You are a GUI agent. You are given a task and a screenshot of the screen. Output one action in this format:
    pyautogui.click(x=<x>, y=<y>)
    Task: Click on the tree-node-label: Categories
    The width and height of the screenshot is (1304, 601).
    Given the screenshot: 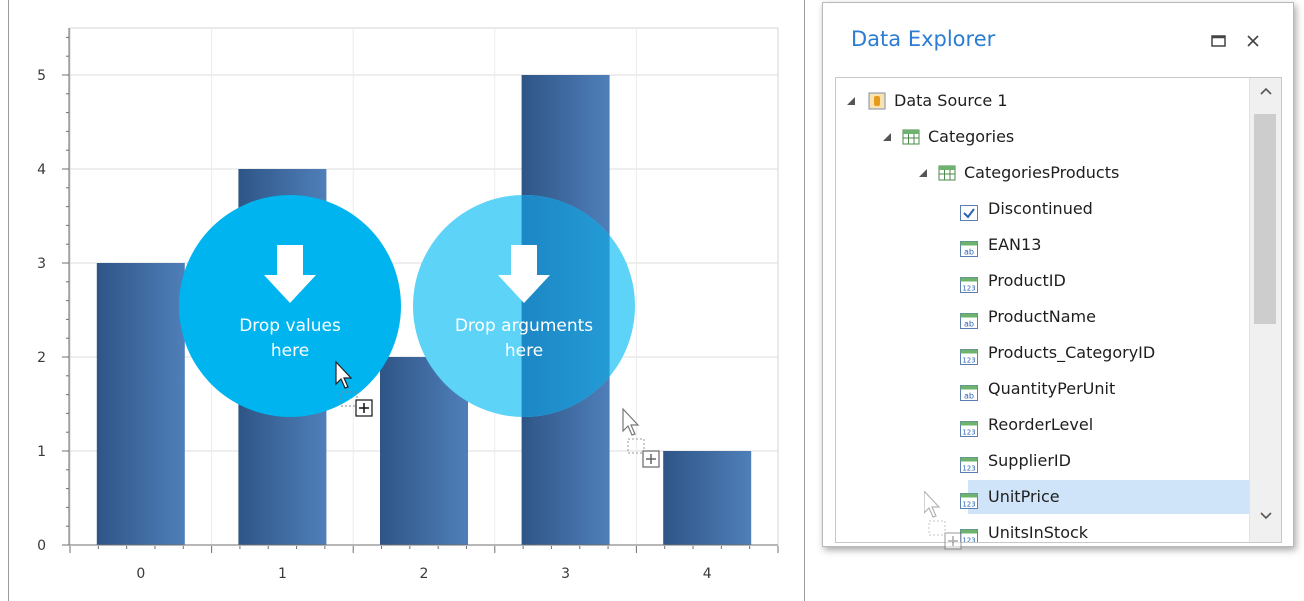 What is the action you would take?
    pyautogui.click(x=971, y=136)
    